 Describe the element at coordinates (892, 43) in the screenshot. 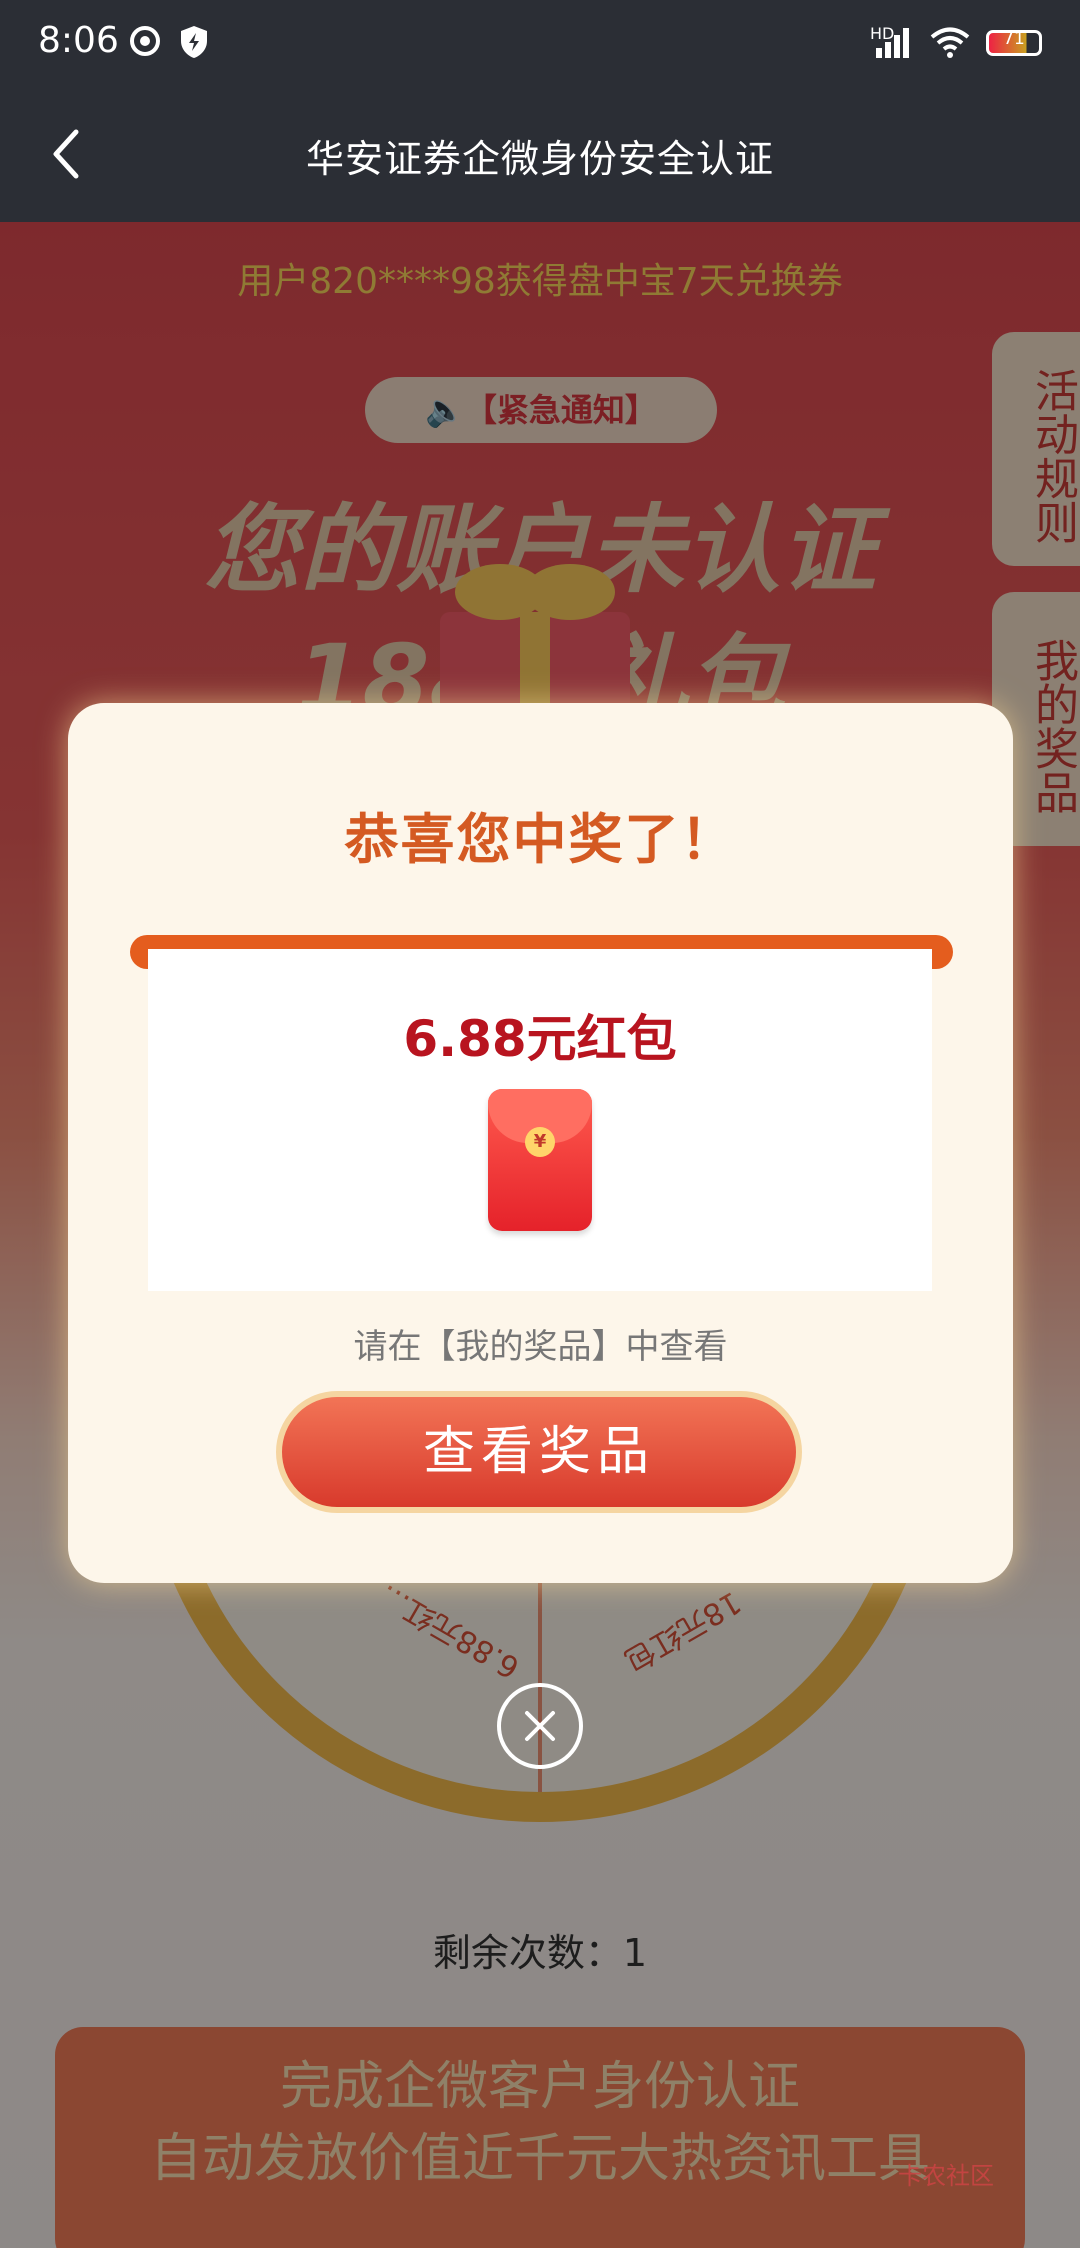

I see `signal-icon` at that location.